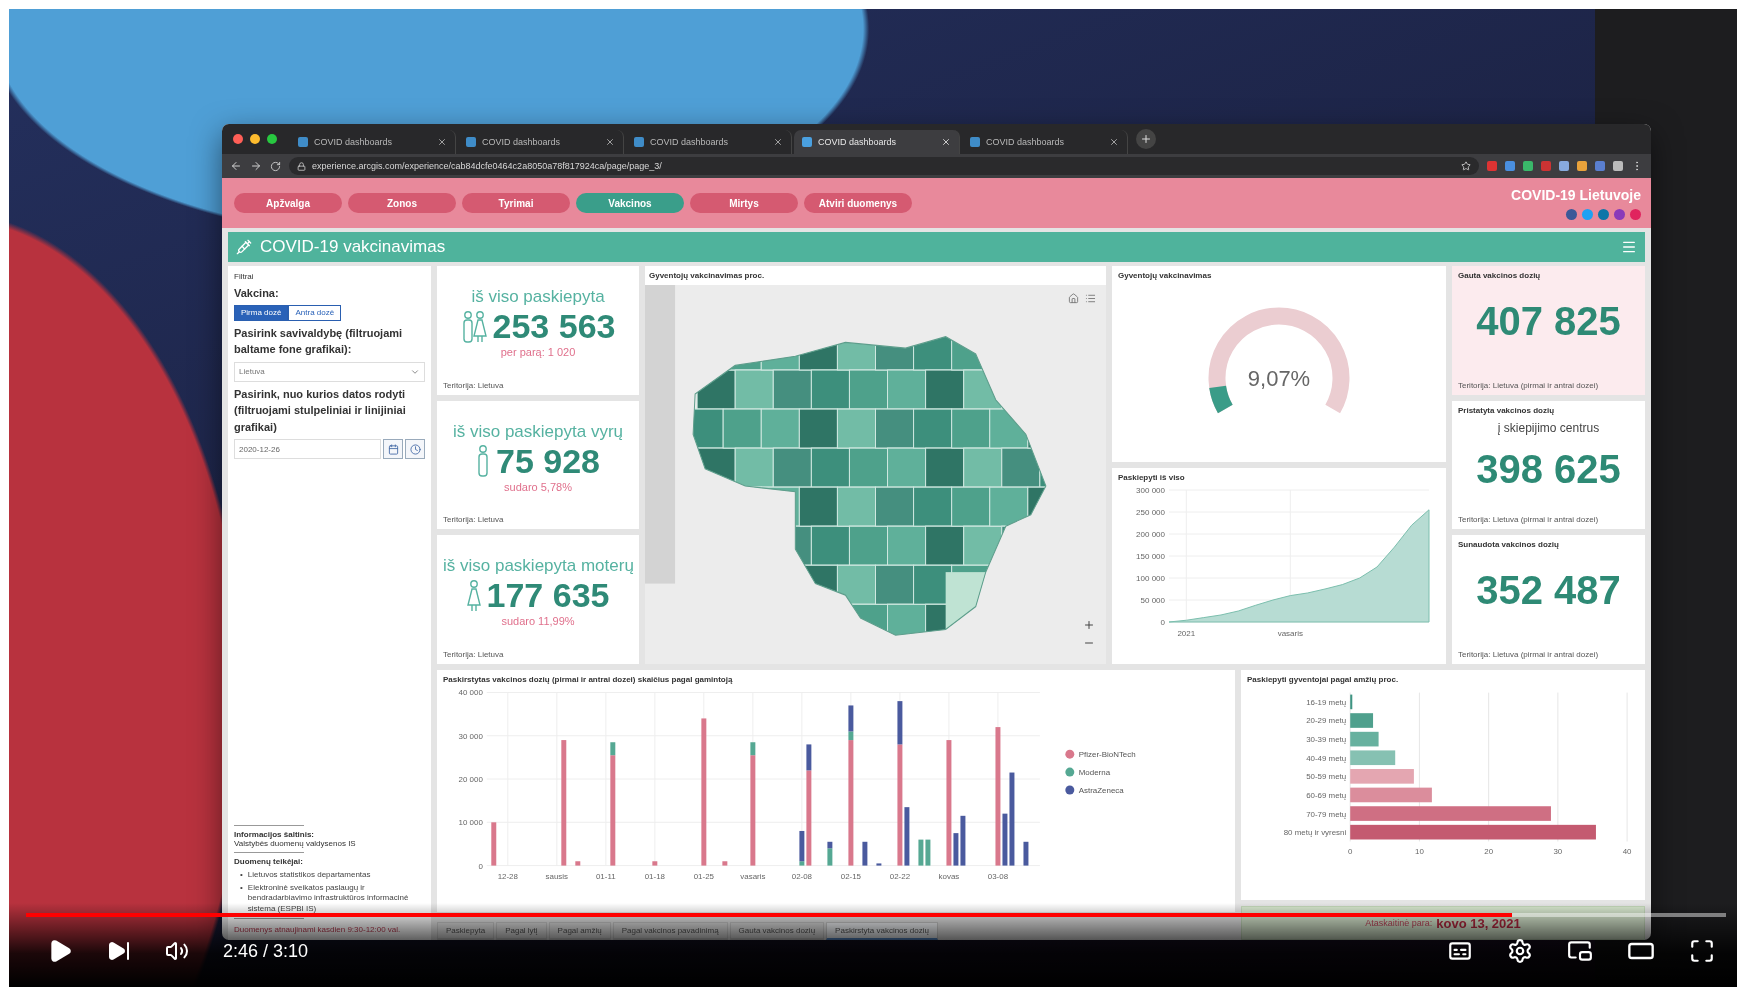 This screenshot has height=987, width=1737. I want to click on dose-toggle: Antra dozė, so click(315, 312).